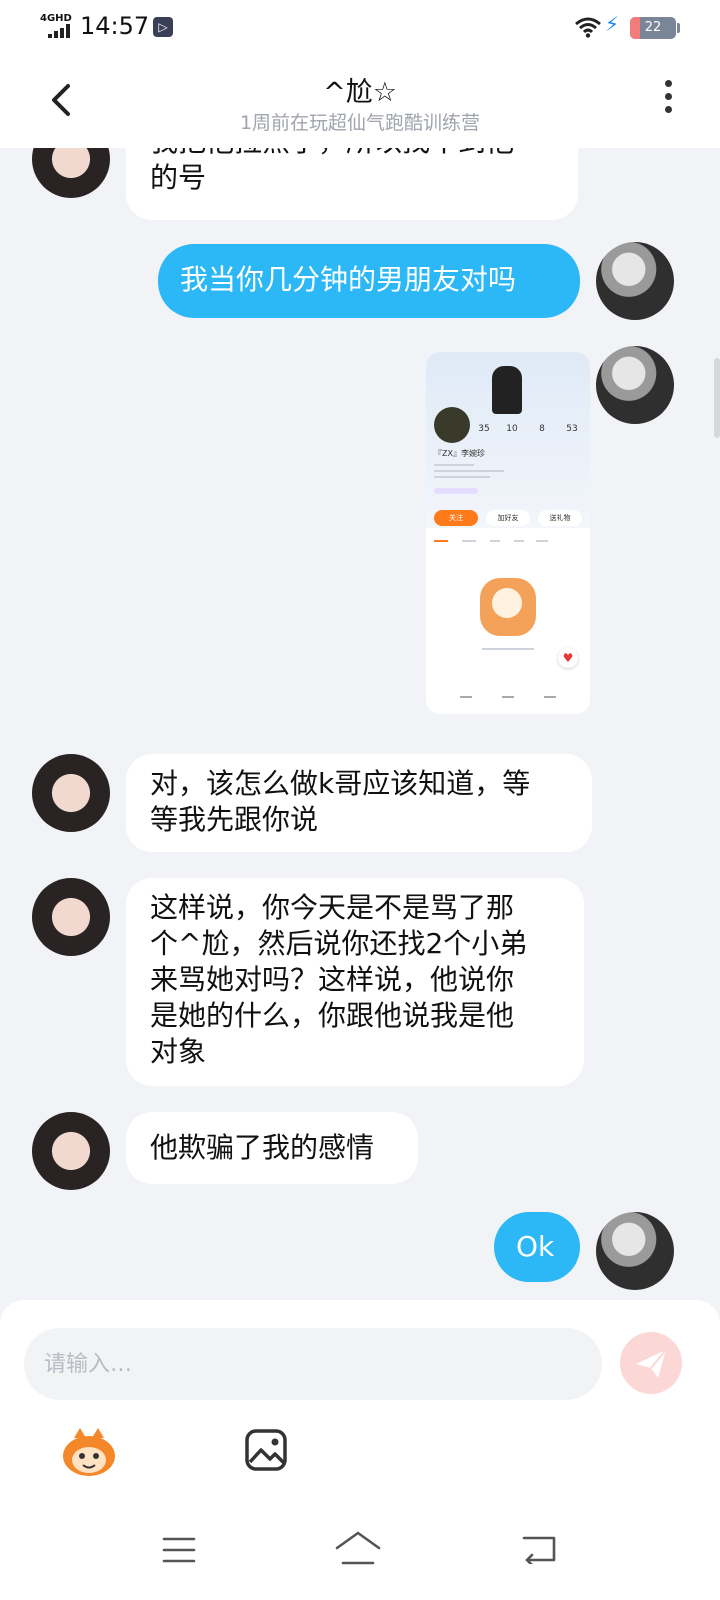 This screenshot has width=720, height=1600. What do you see at coordinates (540, 1548) in the screenshot?
I see `back-icon` at bounding box center [540, 1548].